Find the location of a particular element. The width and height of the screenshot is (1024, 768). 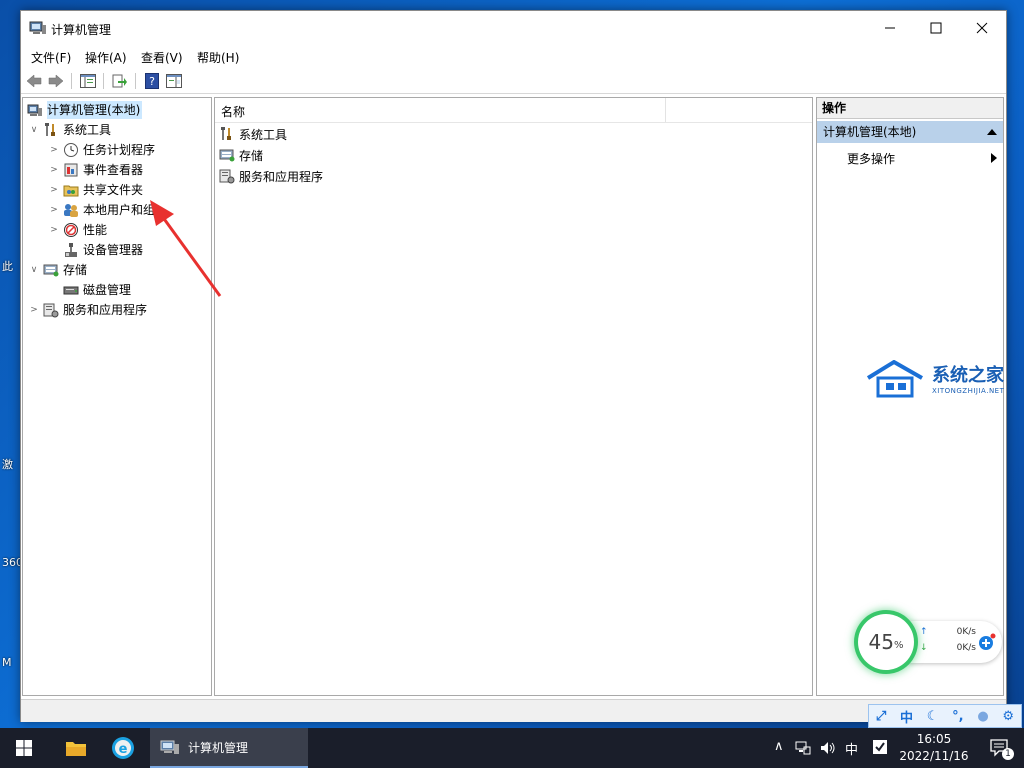

menu-file: 文件(F) is located at coordinates (51, 57).